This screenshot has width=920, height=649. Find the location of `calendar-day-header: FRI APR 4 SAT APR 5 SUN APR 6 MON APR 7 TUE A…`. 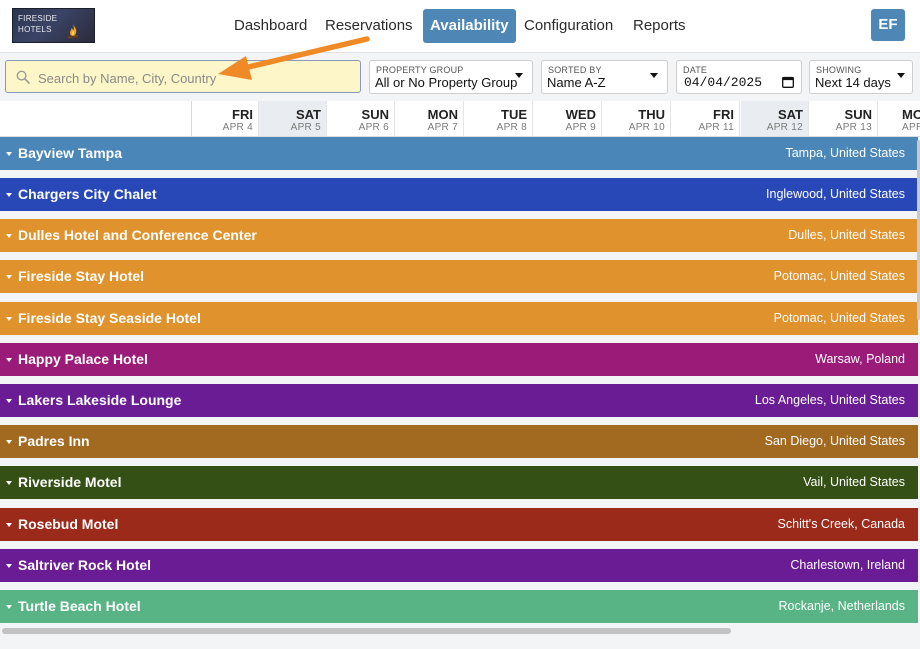

calendar-day-header: FRI APR 4 SAT APR 5 SUN APR 6 MON APR 7 TUE A… is located at coordinates (460, 119).